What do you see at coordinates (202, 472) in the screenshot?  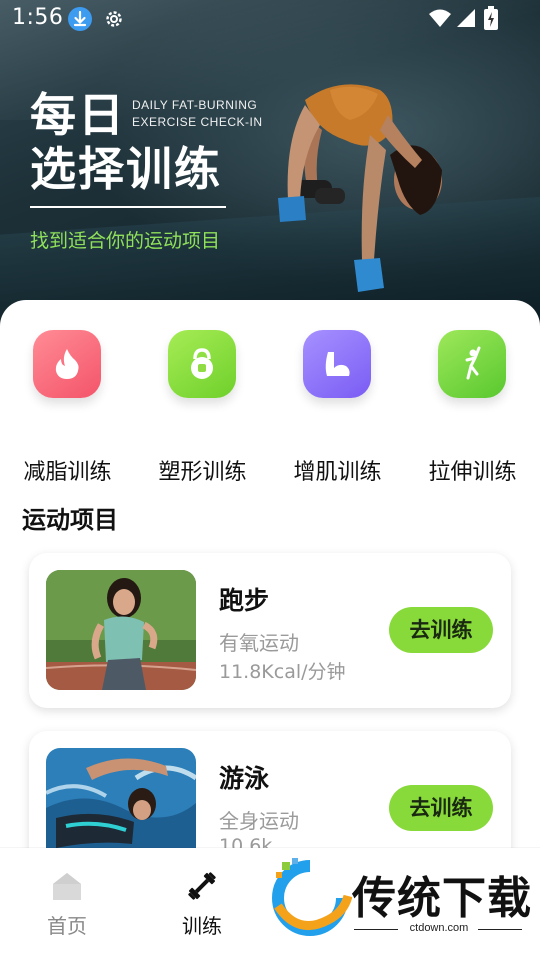 I see `category-label: 塑形训练` at bounding box center [202, 472].